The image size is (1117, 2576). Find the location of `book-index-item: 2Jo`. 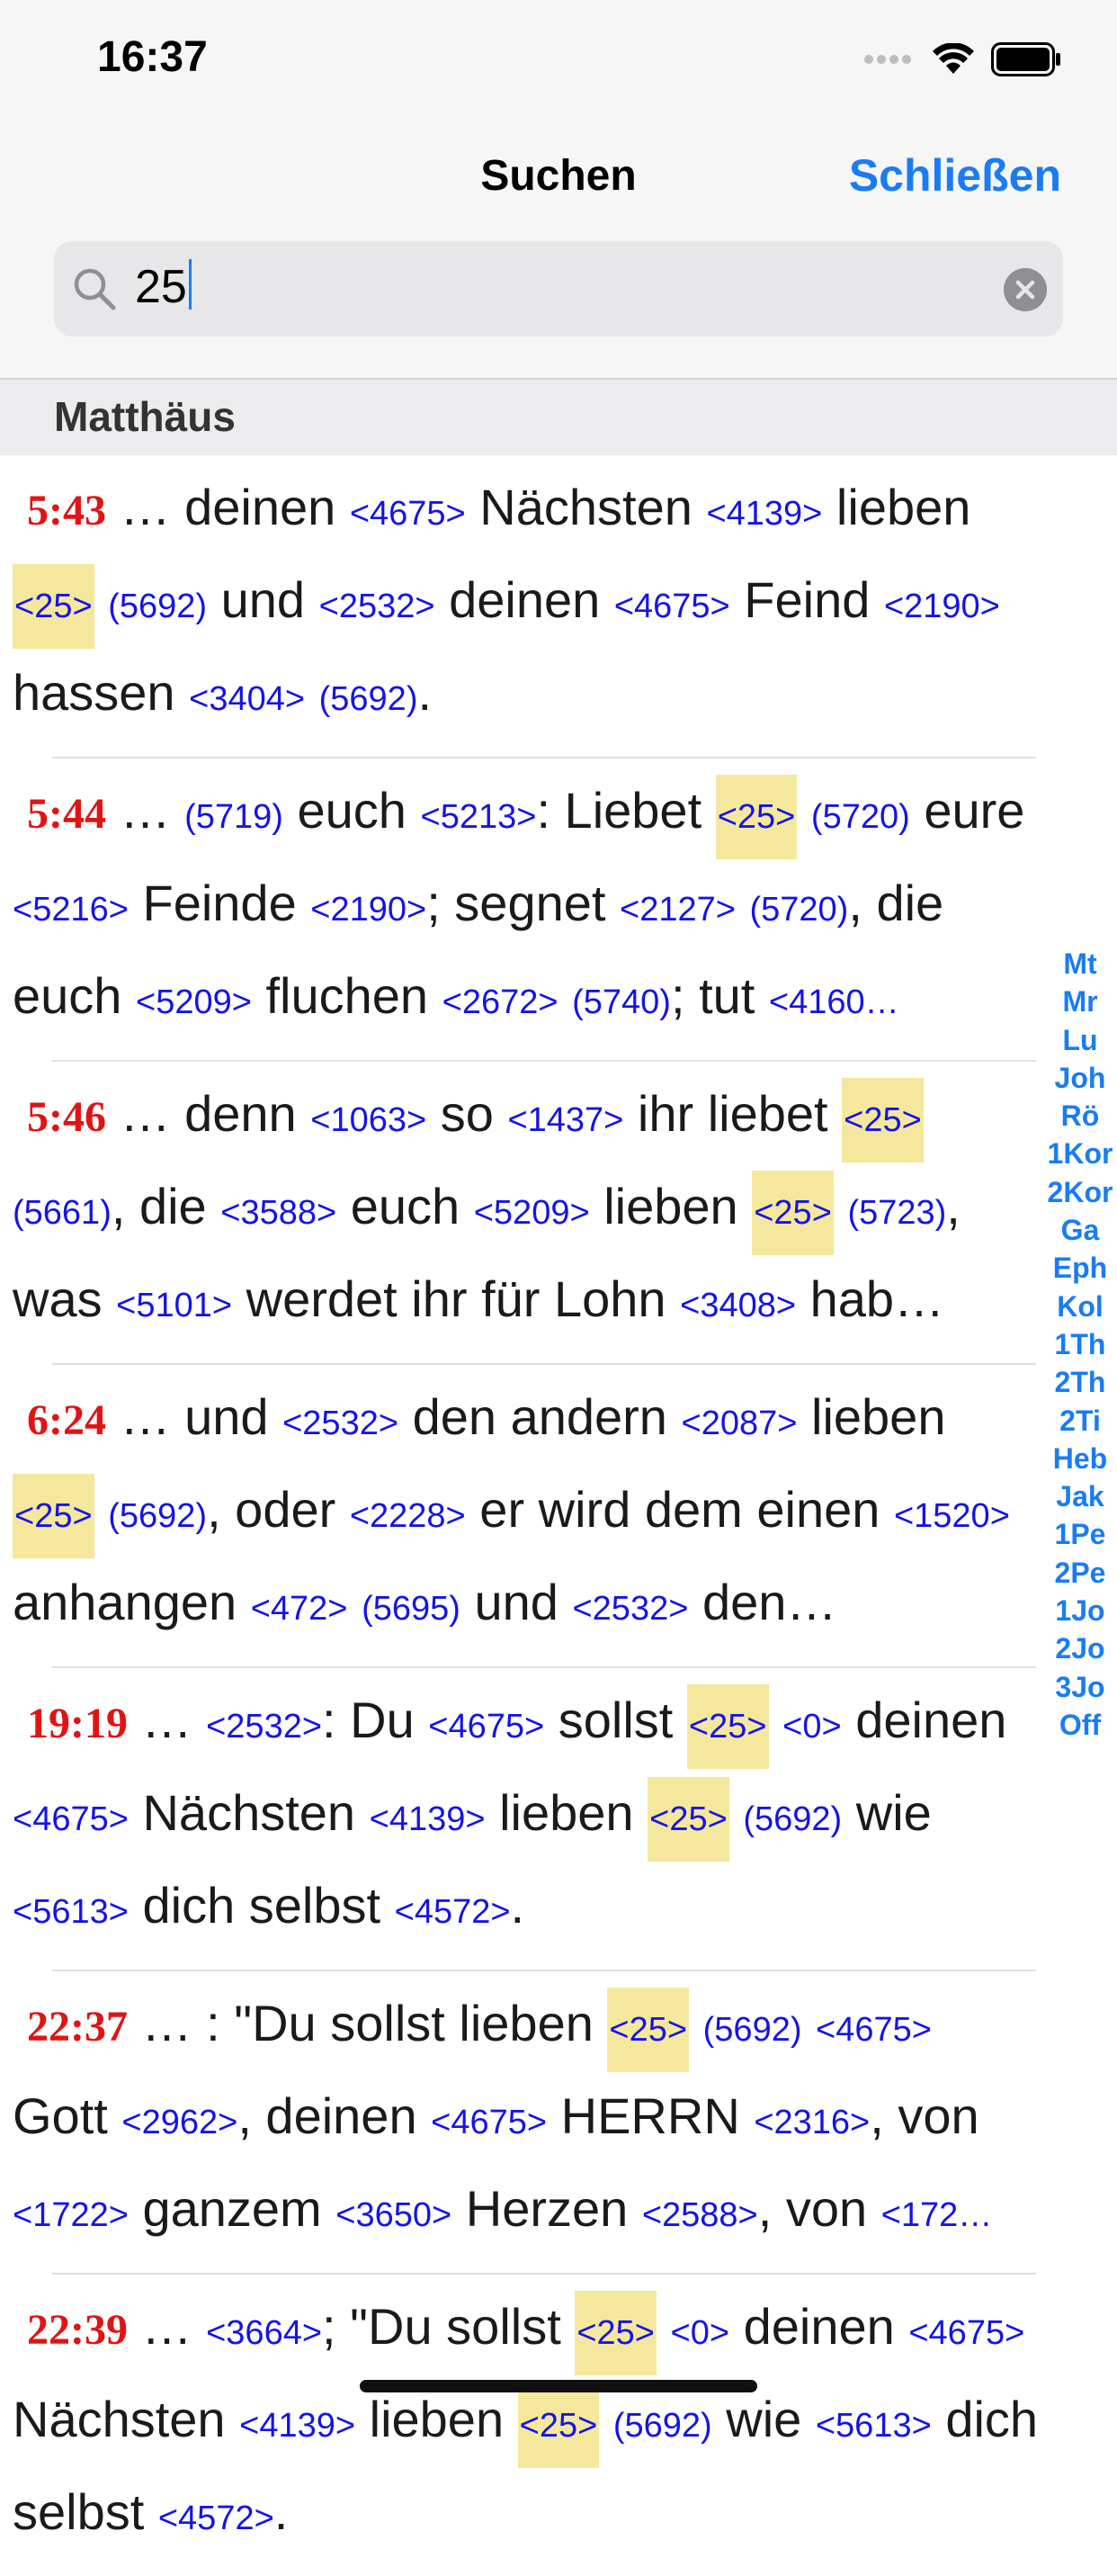

book-index-item: 2Jo is located at coordinates (1080, 1648).